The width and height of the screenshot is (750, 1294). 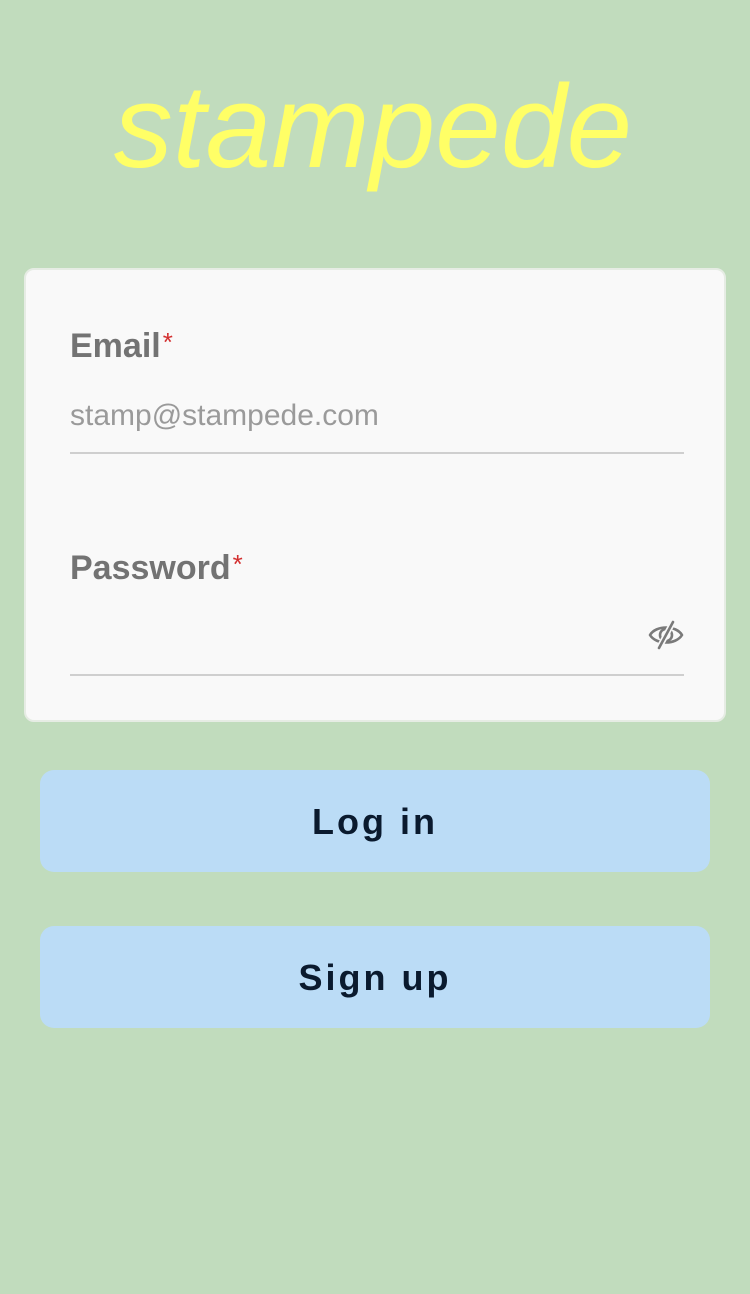 What do you see at coordinates (377, 612) in the screenshot?
I see `password-field-group: Password*` at bounding box center [377, 612].